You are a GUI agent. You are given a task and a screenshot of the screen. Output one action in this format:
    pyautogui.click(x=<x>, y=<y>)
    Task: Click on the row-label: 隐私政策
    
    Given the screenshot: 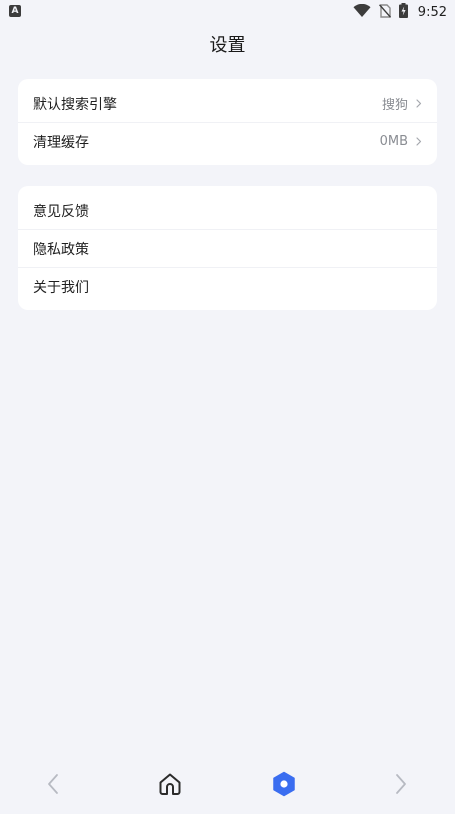 What is the action you would take?
    pyautogui.click(x=61, y=249)
    